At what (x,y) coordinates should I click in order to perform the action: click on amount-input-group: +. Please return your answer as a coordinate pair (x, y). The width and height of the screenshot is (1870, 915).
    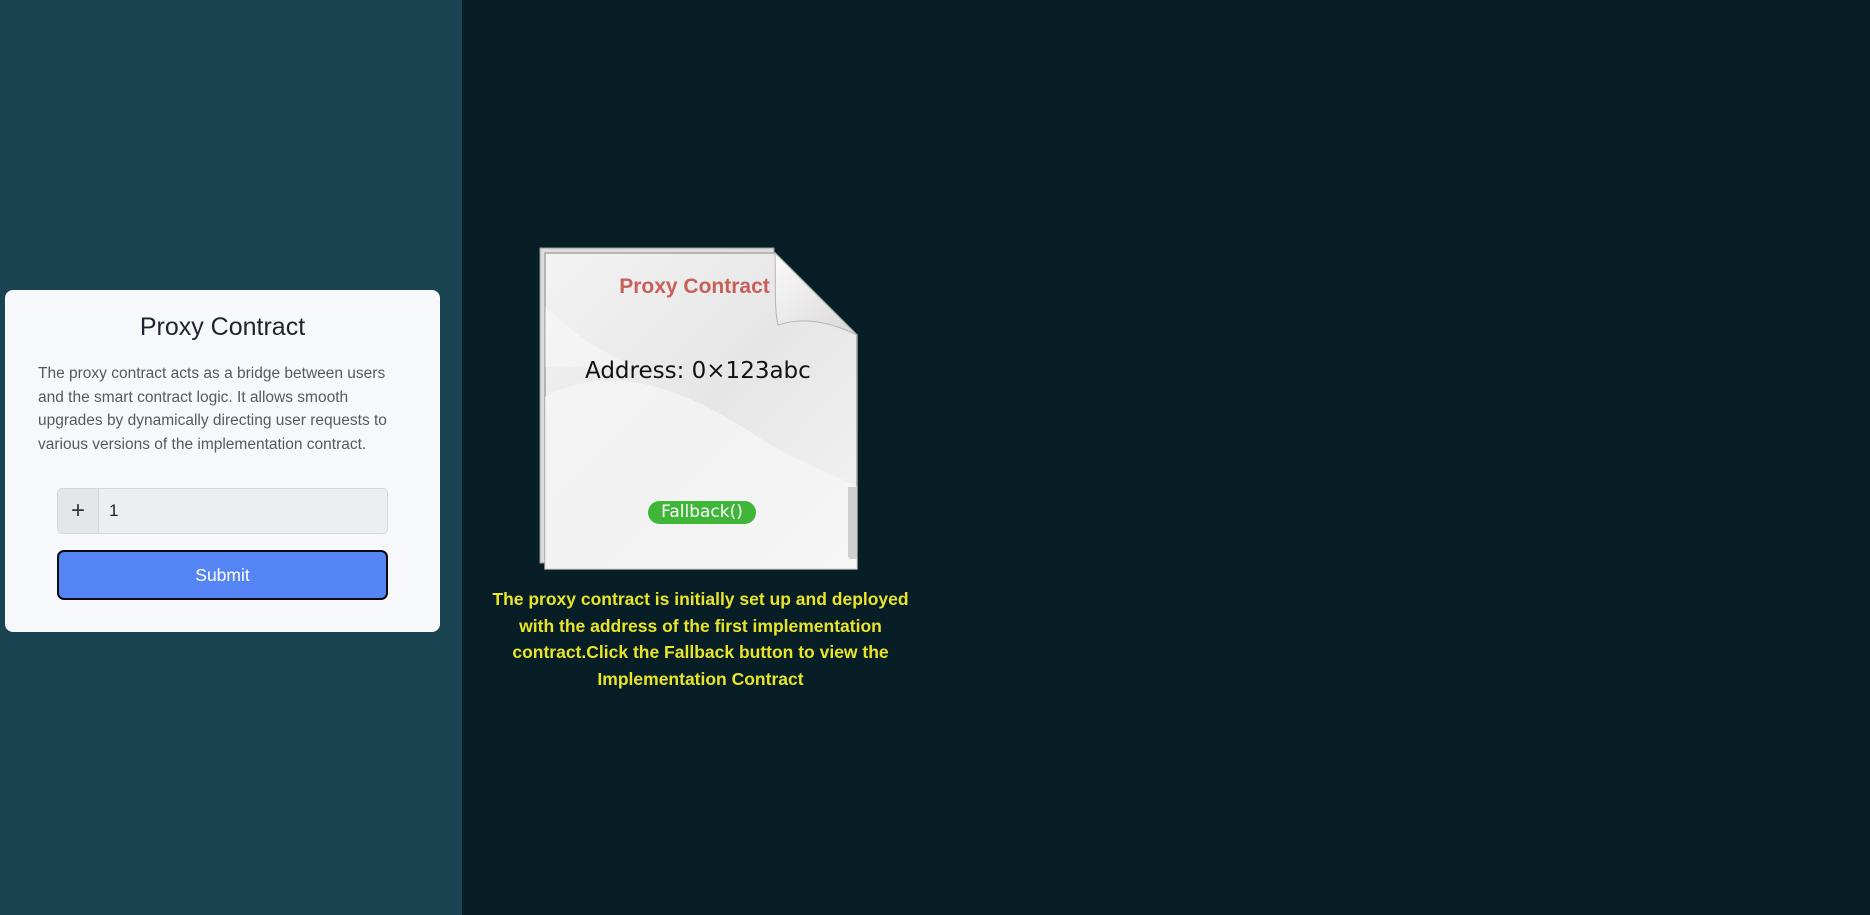
    Looking at the image, I should click on (222, 511).